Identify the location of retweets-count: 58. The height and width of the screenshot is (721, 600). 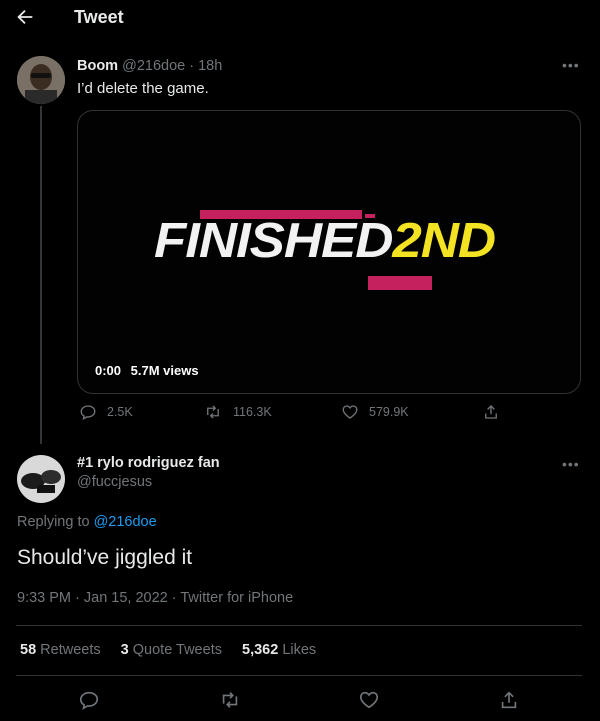
(28, 650).